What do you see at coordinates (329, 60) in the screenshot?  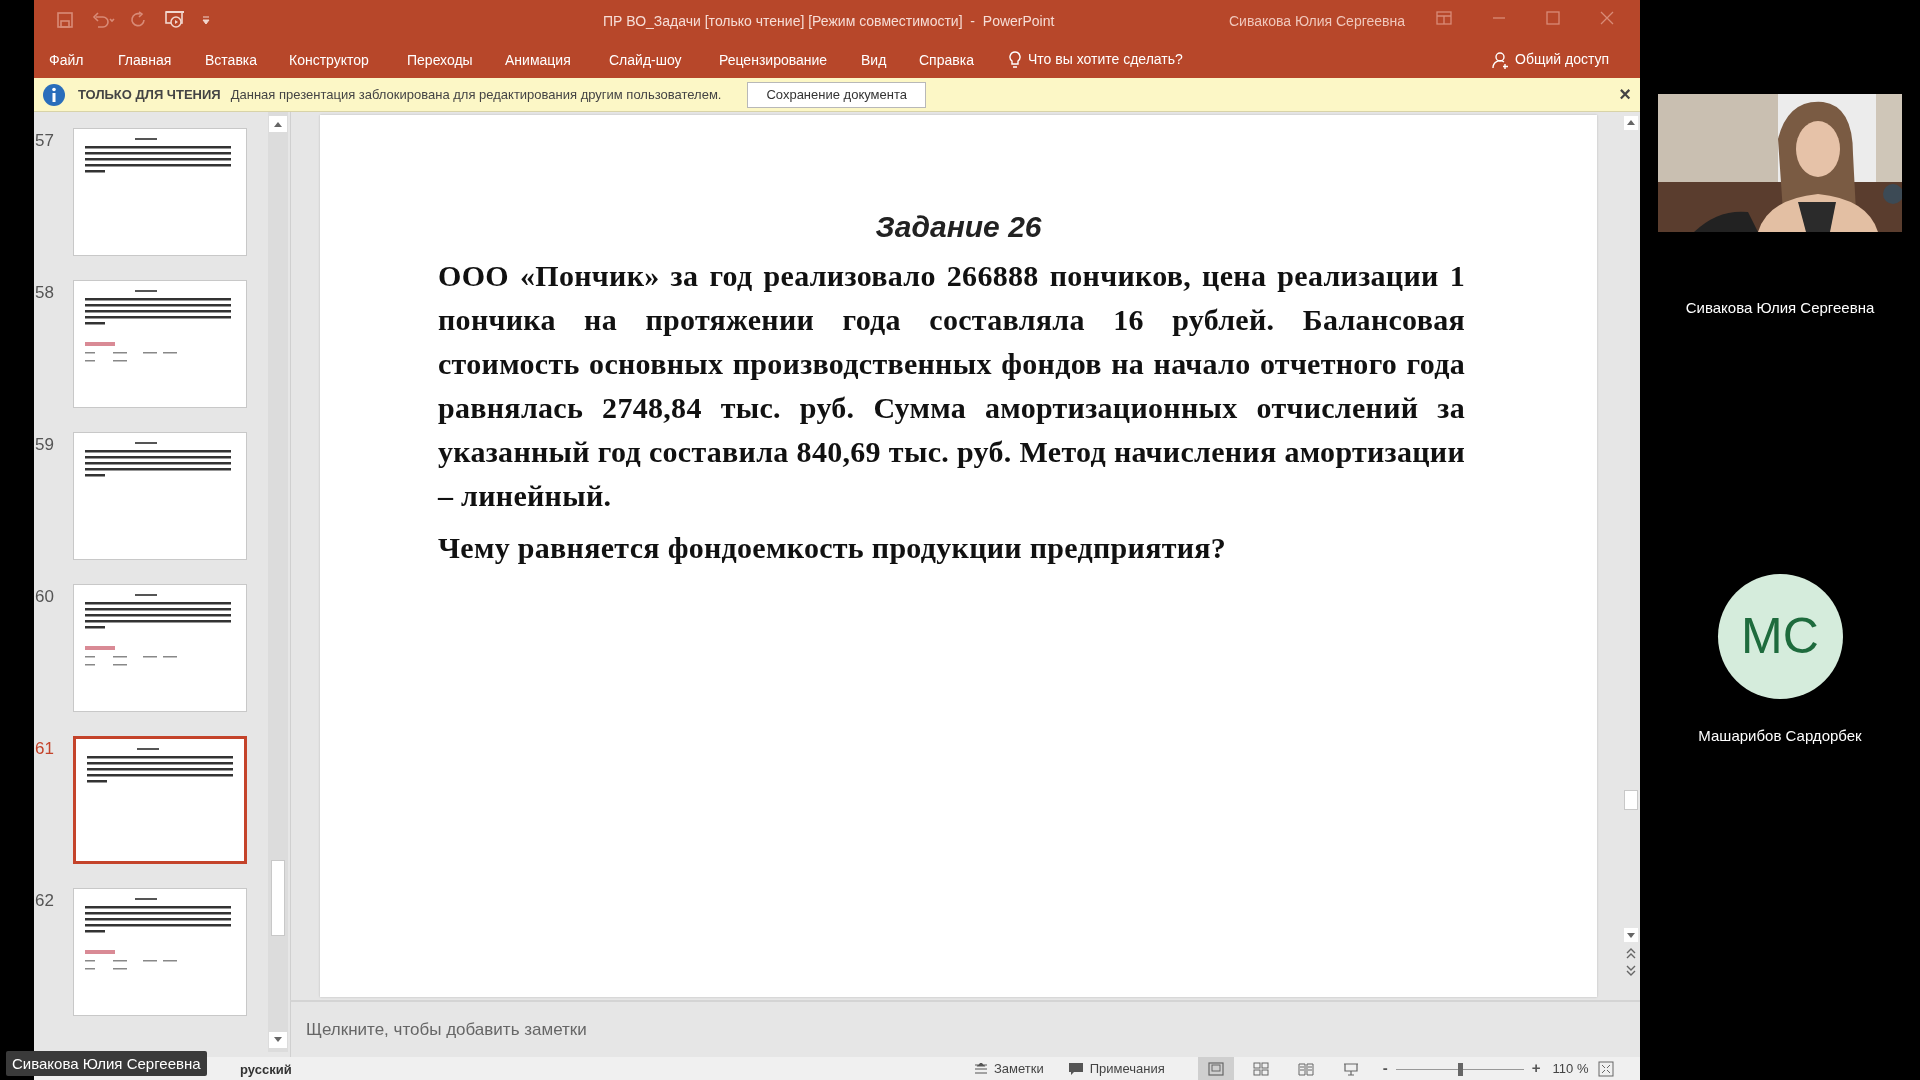 I see `ribbon-tab: Конструктор` at bounding box center [329, 60].